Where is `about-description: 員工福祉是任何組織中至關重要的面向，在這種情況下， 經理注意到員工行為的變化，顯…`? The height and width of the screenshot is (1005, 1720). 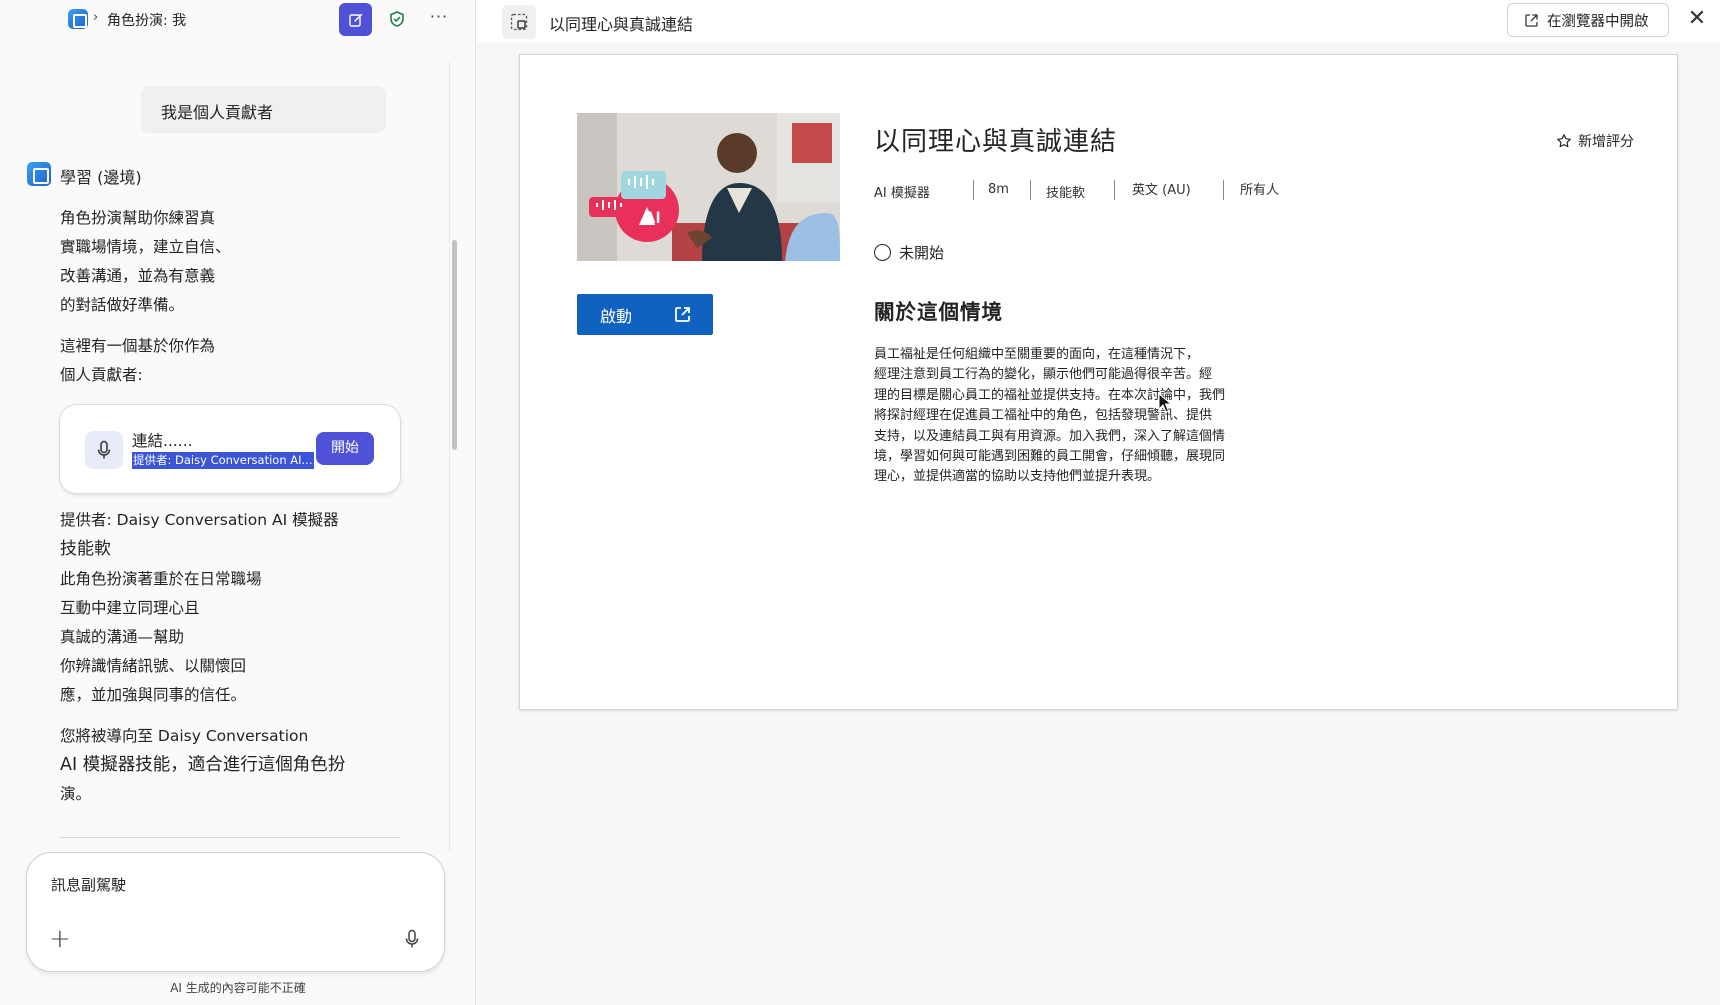
about-description: 員工福祉是任何組織中至關重要的面向，在這種情況下， 經理注意到員工行為的變化，顯… is located at coordinates (1074, 416).